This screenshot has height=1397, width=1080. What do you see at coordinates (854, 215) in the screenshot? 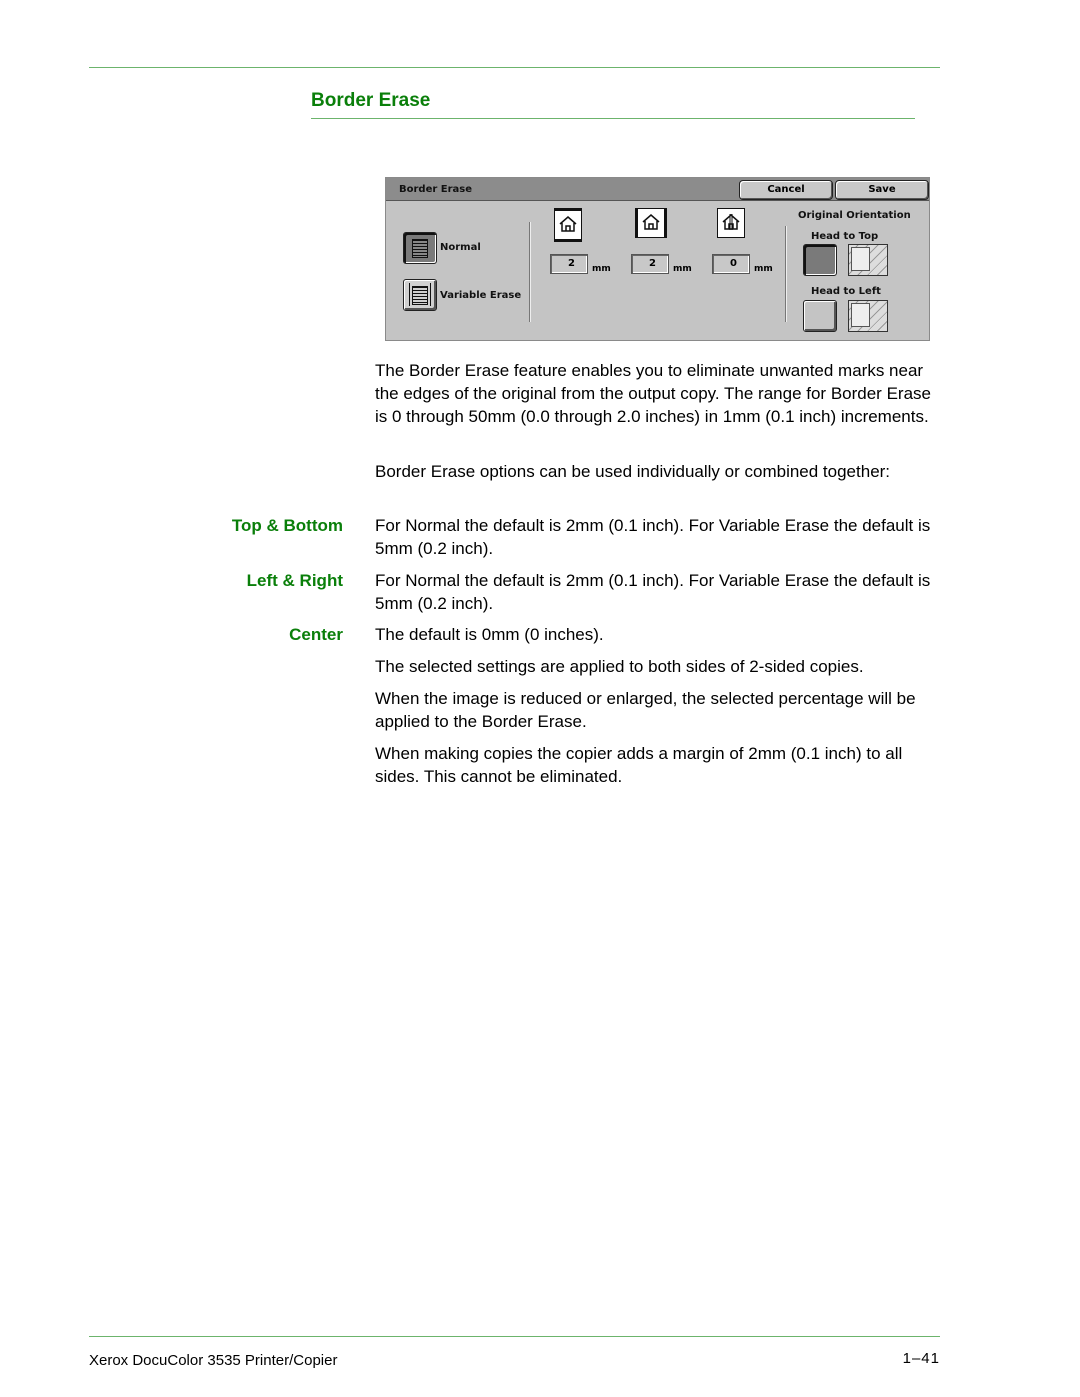
I see `orientation-title: Original Orientation` at bounding box center [854, 215].